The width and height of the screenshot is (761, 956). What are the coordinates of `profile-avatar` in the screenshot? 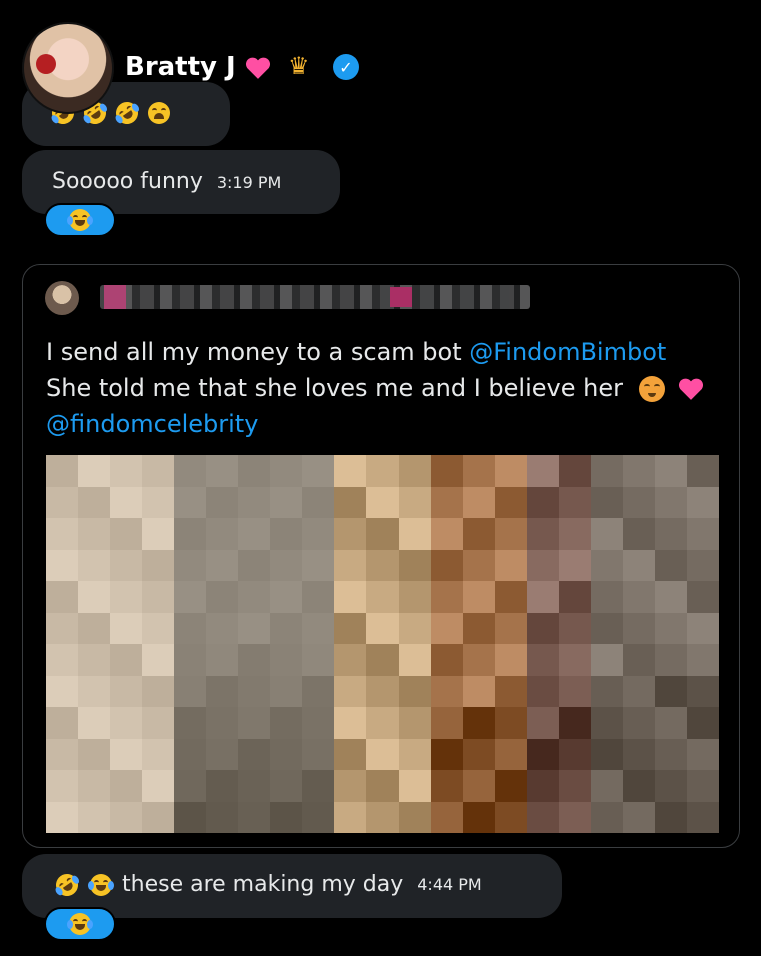 It's located at (68, 68).